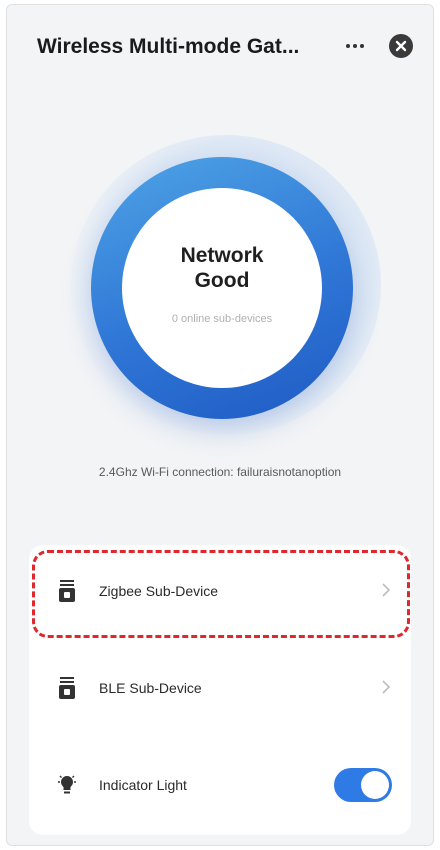  I want to click on indicator-light-toggle, so click(363, 785).